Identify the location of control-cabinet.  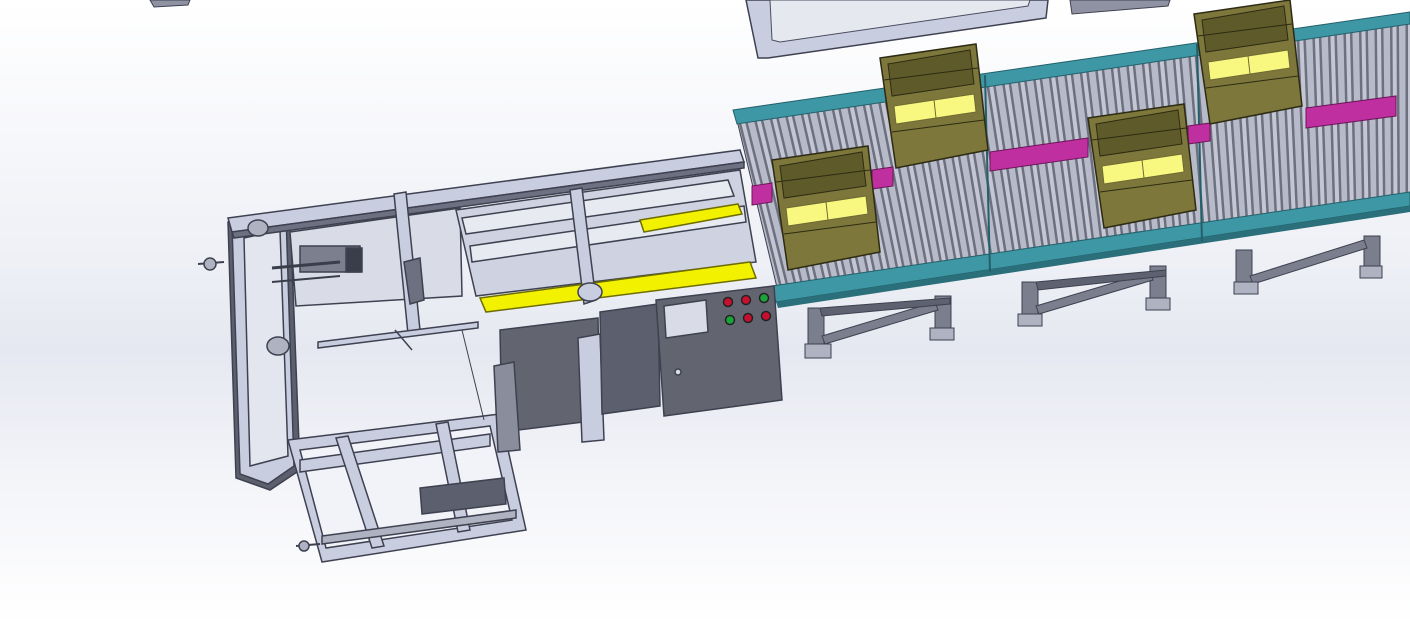
(719, 351).